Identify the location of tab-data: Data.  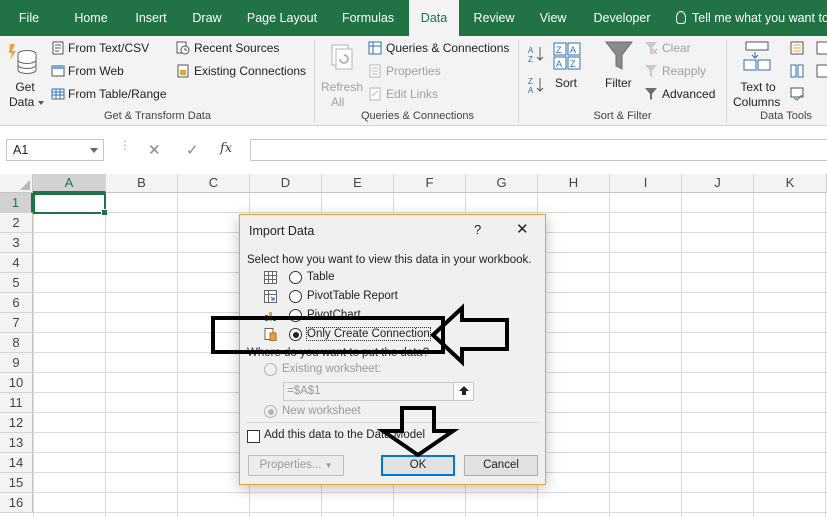
(434, 18).